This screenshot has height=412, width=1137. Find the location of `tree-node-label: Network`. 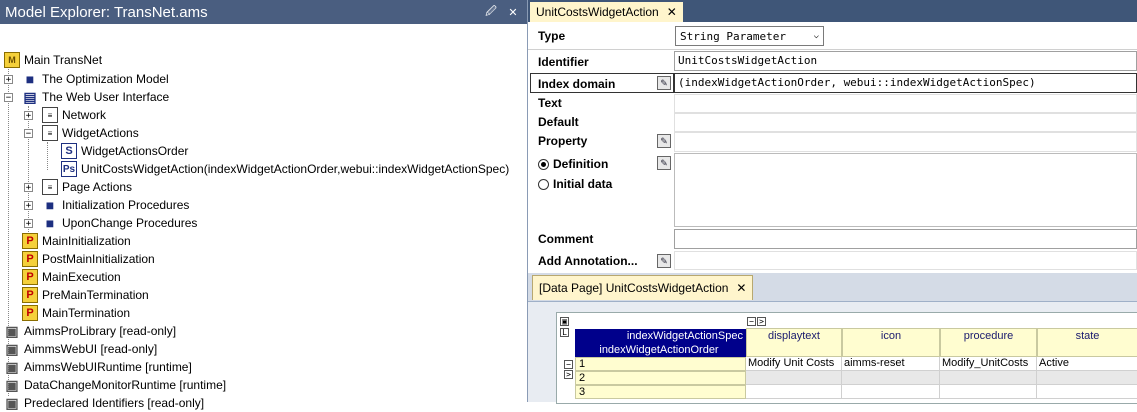

tree-node-label: Network is located at coordinates (84, 115).